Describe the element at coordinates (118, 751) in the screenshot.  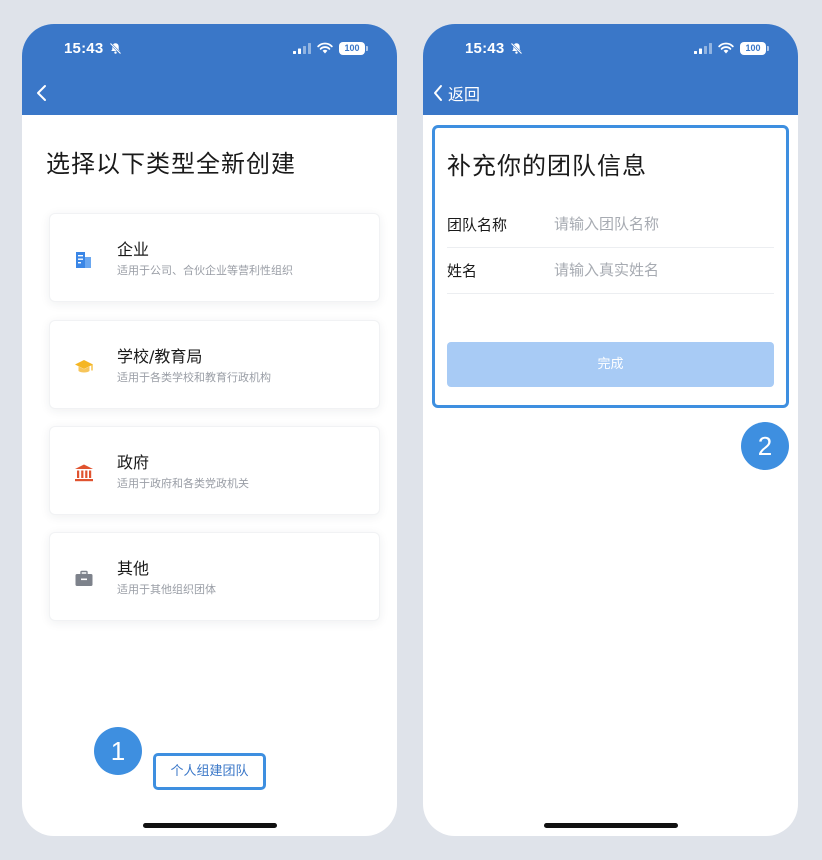
I see `step-badge-1: 1` at that location.